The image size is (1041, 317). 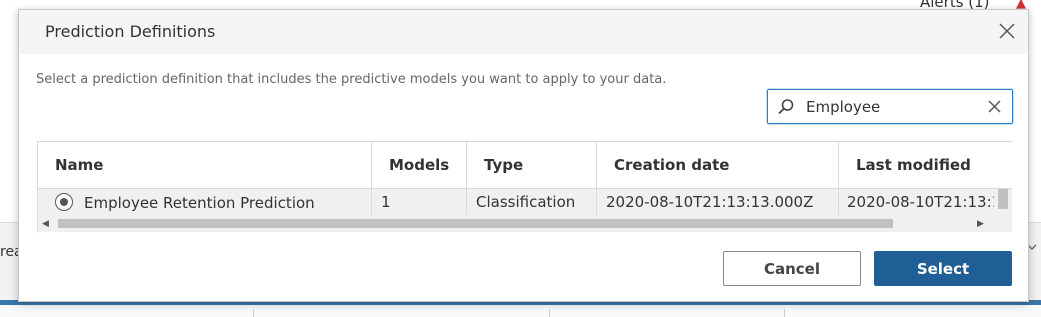 I want to click on dialog-header: Prediction Definitions, so click(x=523, y=32).